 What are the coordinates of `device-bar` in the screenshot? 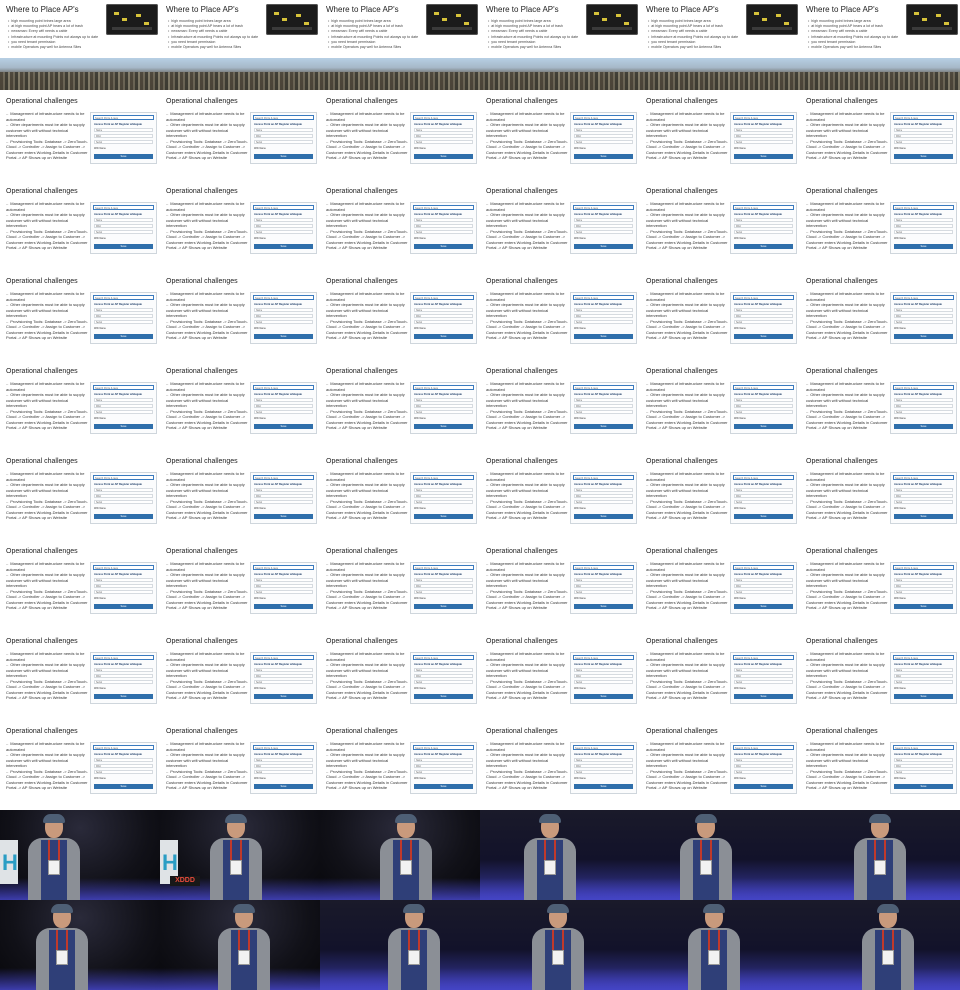 It's located at (292, 28).